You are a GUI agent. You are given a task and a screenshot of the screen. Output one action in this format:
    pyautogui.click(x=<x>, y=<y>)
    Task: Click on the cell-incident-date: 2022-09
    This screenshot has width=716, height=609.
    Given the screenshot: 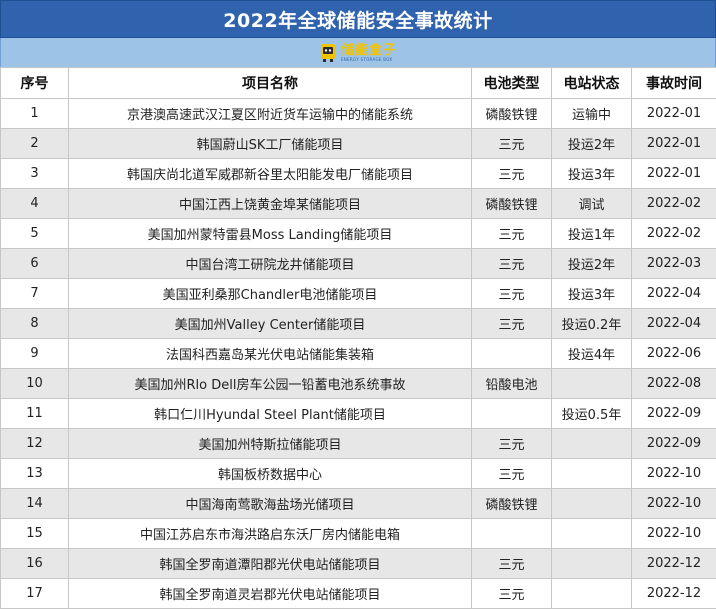 What is the action you would take?
    pyautogui.click(x=673, y=413)
    